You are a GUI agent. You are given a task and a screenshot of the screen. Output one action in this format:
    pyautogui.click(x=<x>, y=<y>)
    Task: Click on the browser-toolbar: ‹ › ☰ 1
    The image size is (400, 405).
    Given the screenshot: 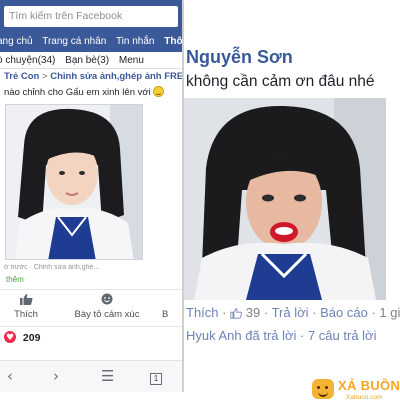 What is the action you would take?
    pyautogui.click(x=91, y=376)
    